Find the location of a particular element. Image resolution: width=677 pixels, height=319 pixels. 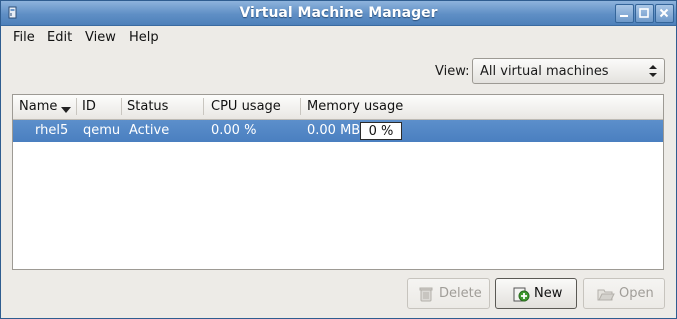

memory-usage-bar: 0 % is located at coordinates (381, 131).